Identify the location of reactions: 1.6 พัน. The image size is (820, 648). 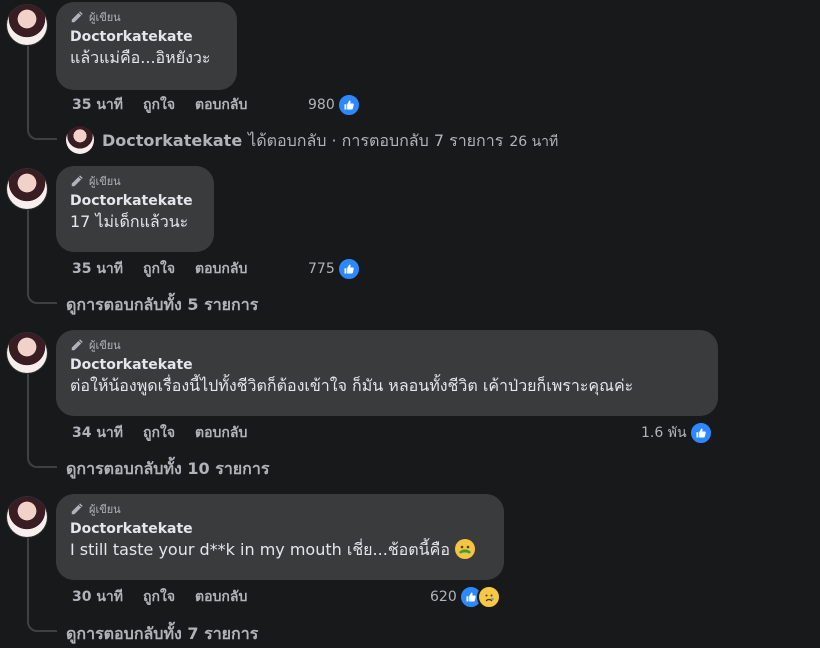
(677, 433).